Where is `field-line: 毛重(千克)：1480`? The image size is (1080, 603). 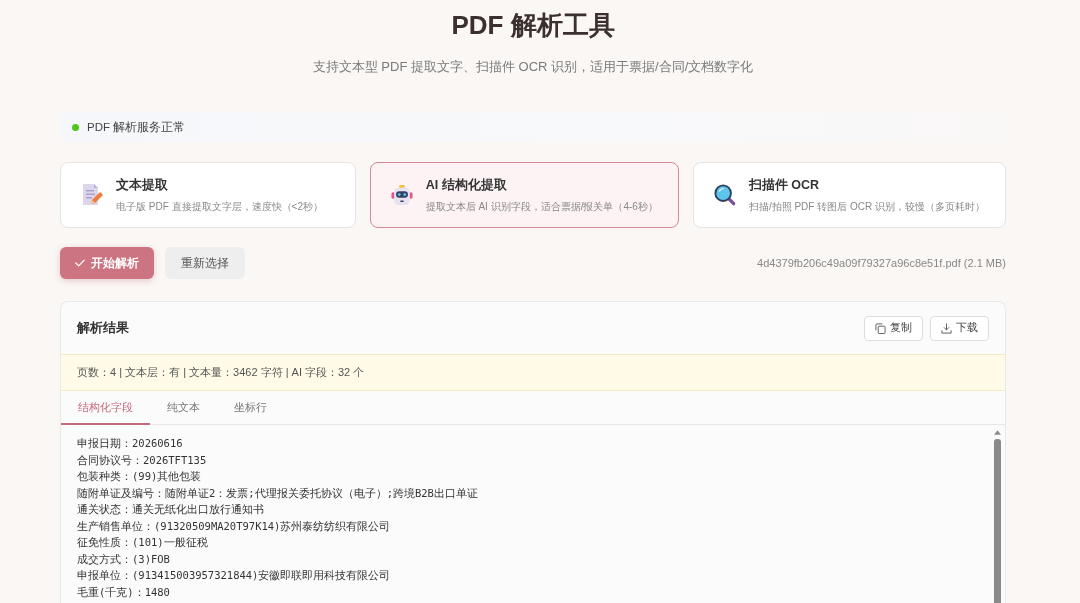 field-line: 毛重(千克)：1480 is located at coordinates (123, 592).